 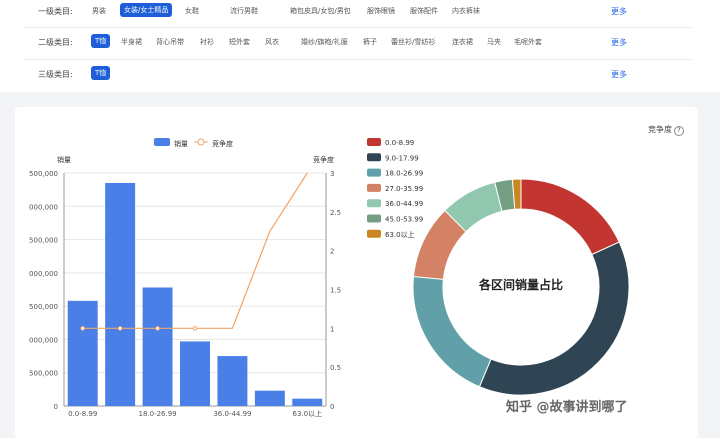 I want to click on watermark: 知乎 @故事讲到哪了, so click(x=567, y=407).